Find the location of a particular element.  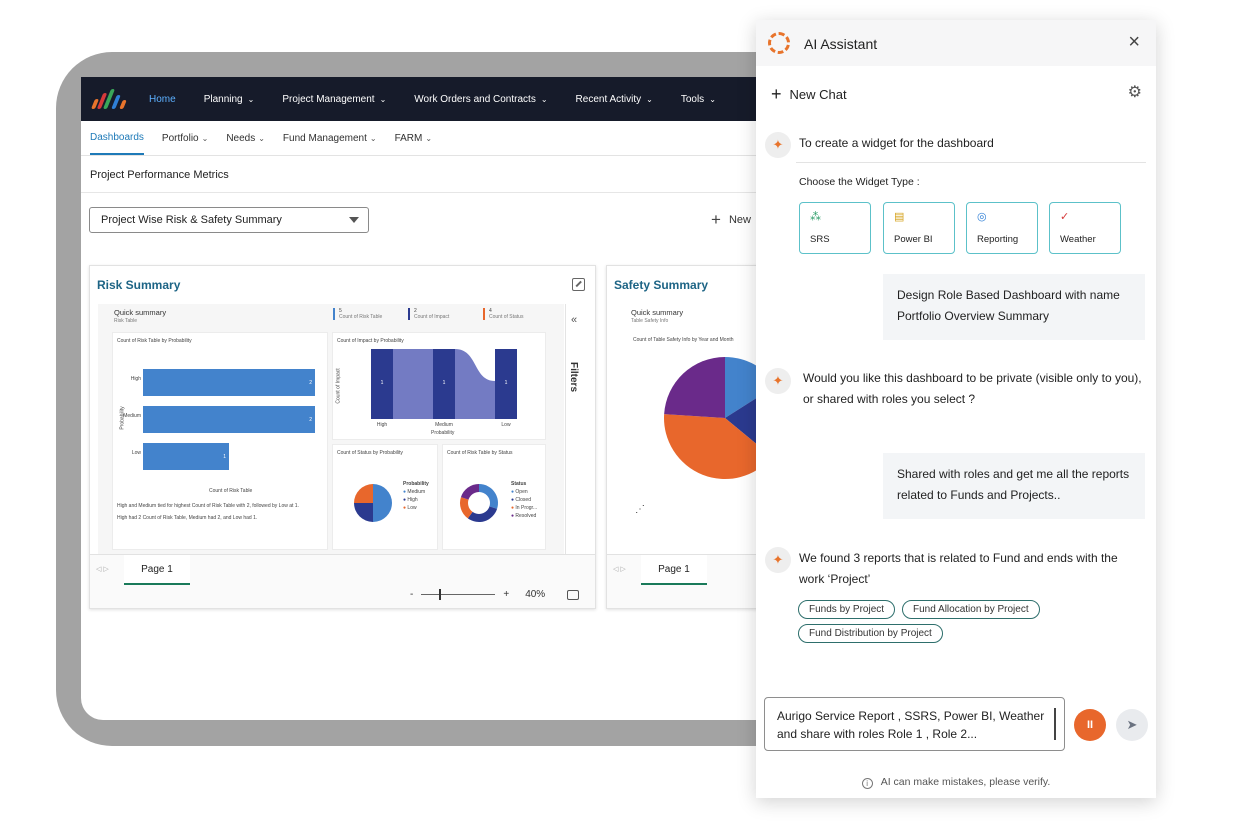

tab-farm: FARM ⌄ is located at coordinates (413, 138).